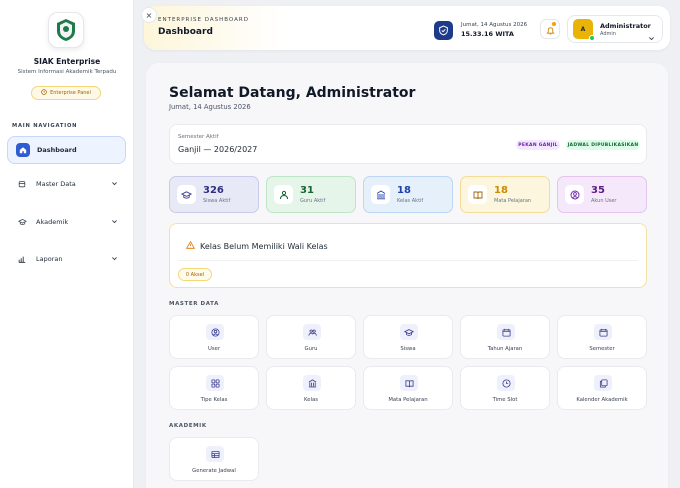 This screenshot has height=488, width=680. I want to click on divider, so click(408, 260).